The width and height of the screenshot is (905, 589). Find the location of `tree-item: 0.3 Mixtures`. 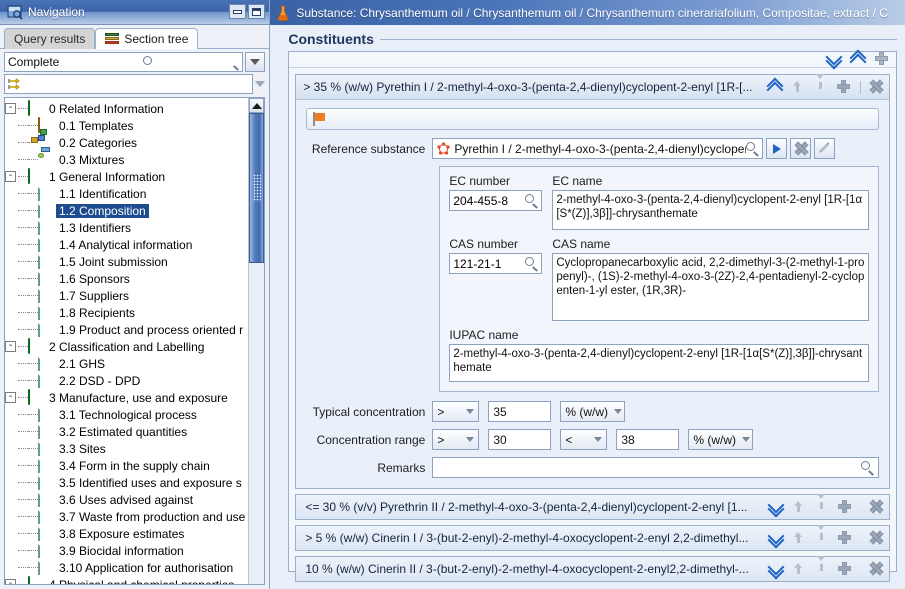

tree-item: 0.3 Mixtures is located at coordinates (126, 157).